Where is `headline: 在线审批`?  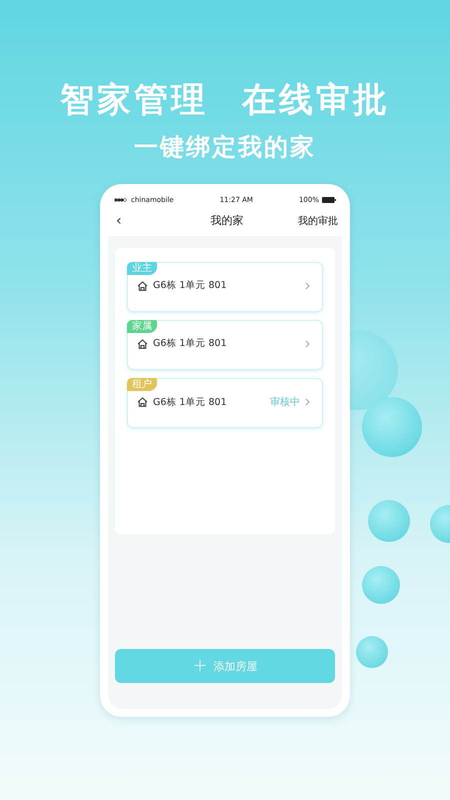 headline: 在线审批 is located at coordinates (316, 100).